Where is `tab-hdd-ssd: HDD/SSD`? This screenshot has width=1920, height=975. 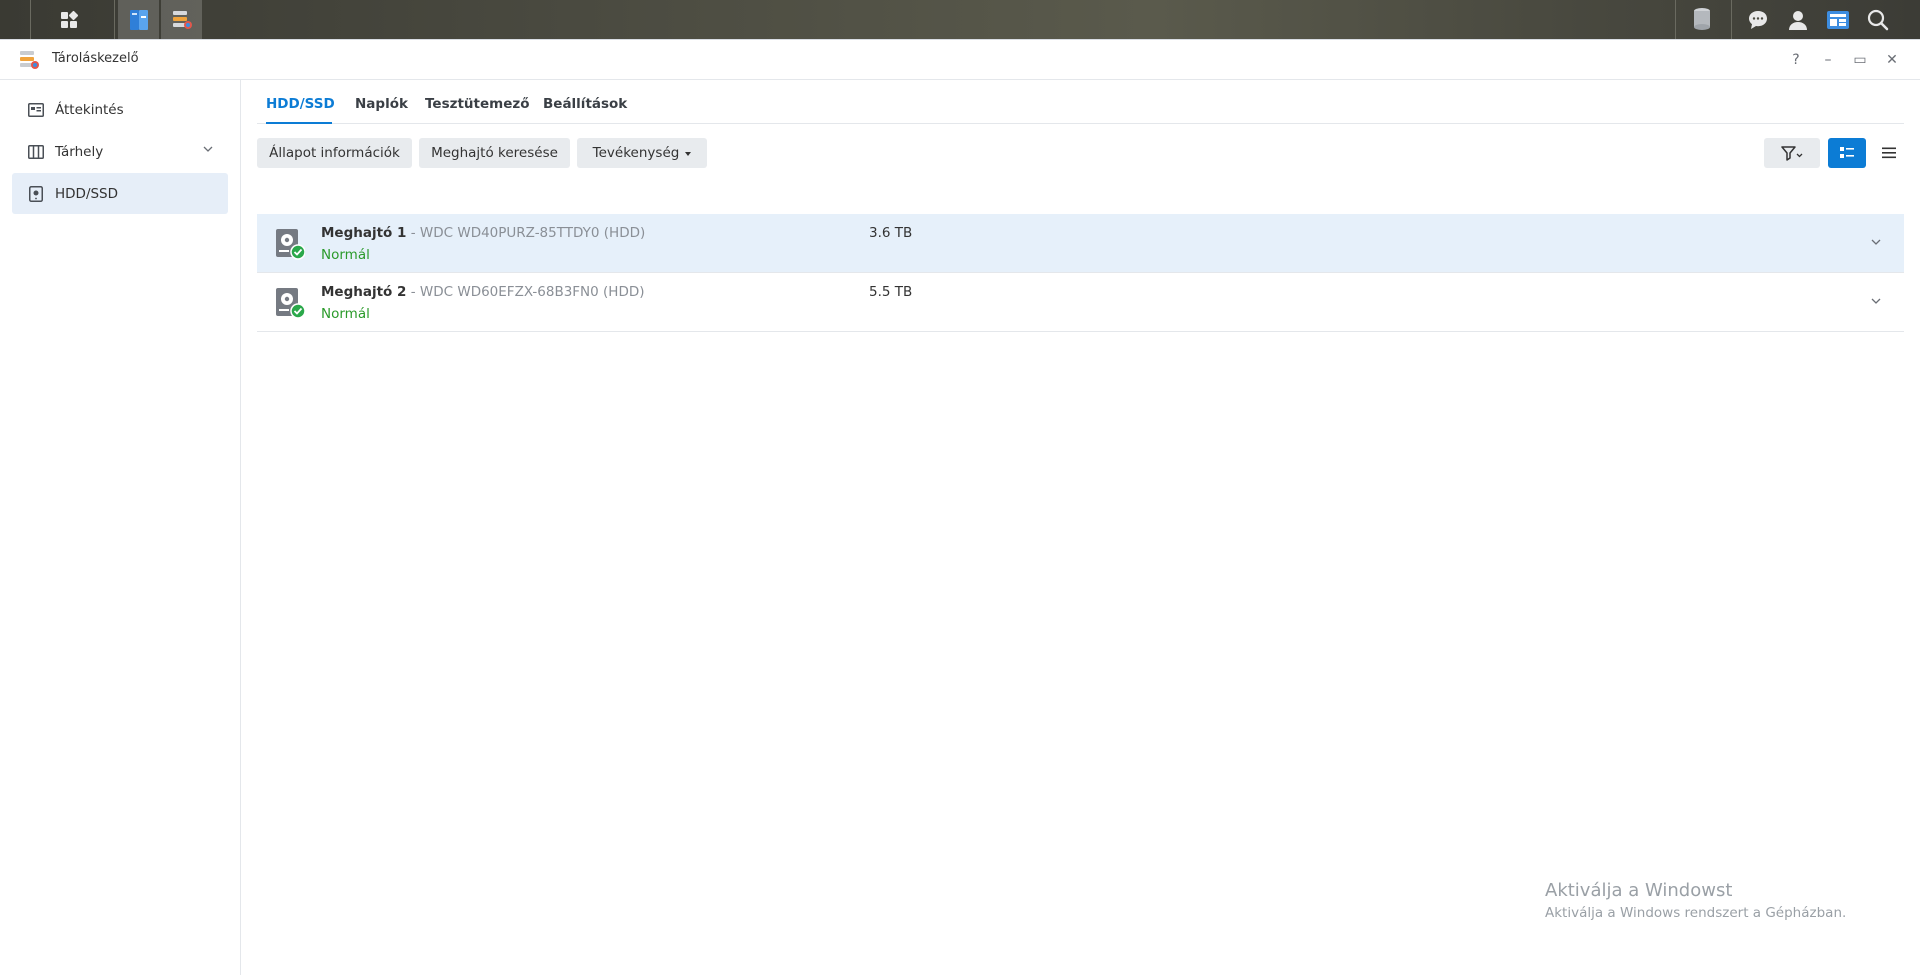
tab-hdd-ssd: HDD/SSD is located at coordinates (300, 104).